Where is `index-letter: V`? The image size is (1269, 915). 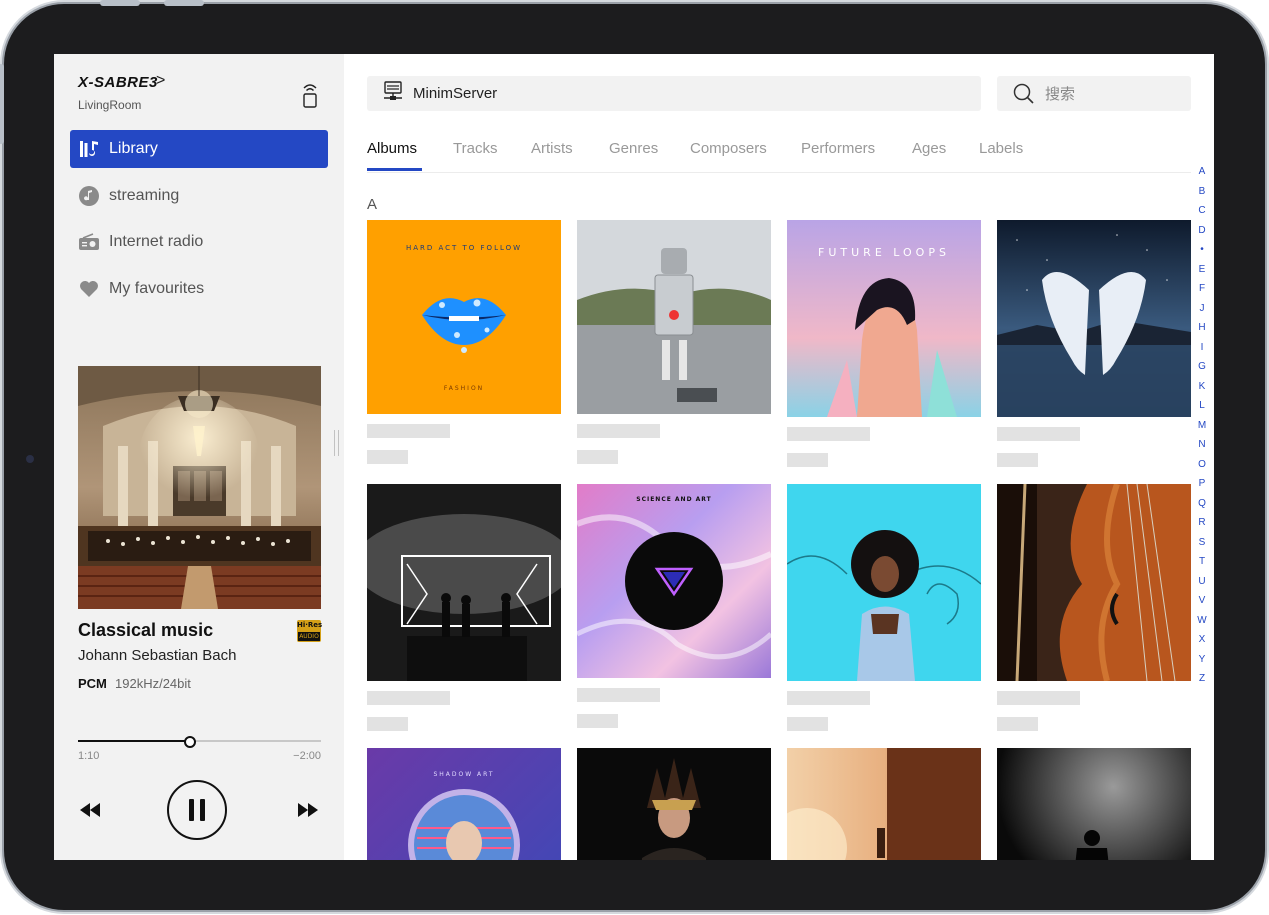
index-letter: V is located at coordinates (1202, 601).